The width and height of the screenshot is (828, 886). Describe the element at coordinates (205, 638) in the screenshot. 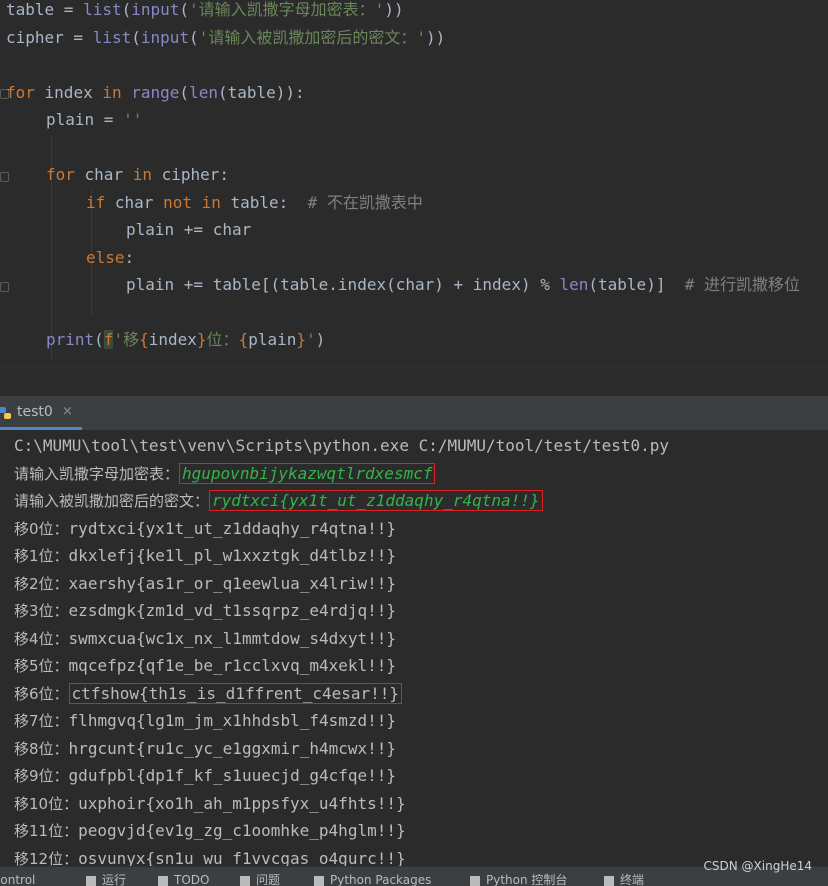

I see `console-output-line: 移4位：swmxcua{wc1x_nx_l1mmtdow_s4dxyt!!}` at that location.